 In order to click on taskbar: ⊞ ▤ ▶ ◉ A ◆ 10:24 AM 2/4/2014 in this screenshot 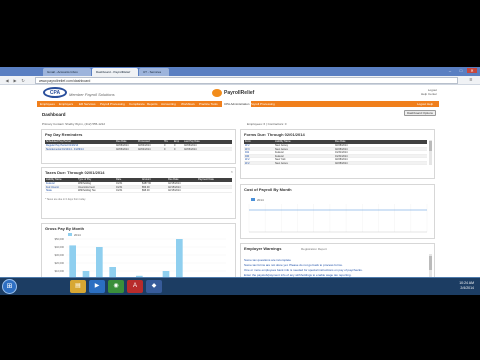, I will do `click(240, 286)`.